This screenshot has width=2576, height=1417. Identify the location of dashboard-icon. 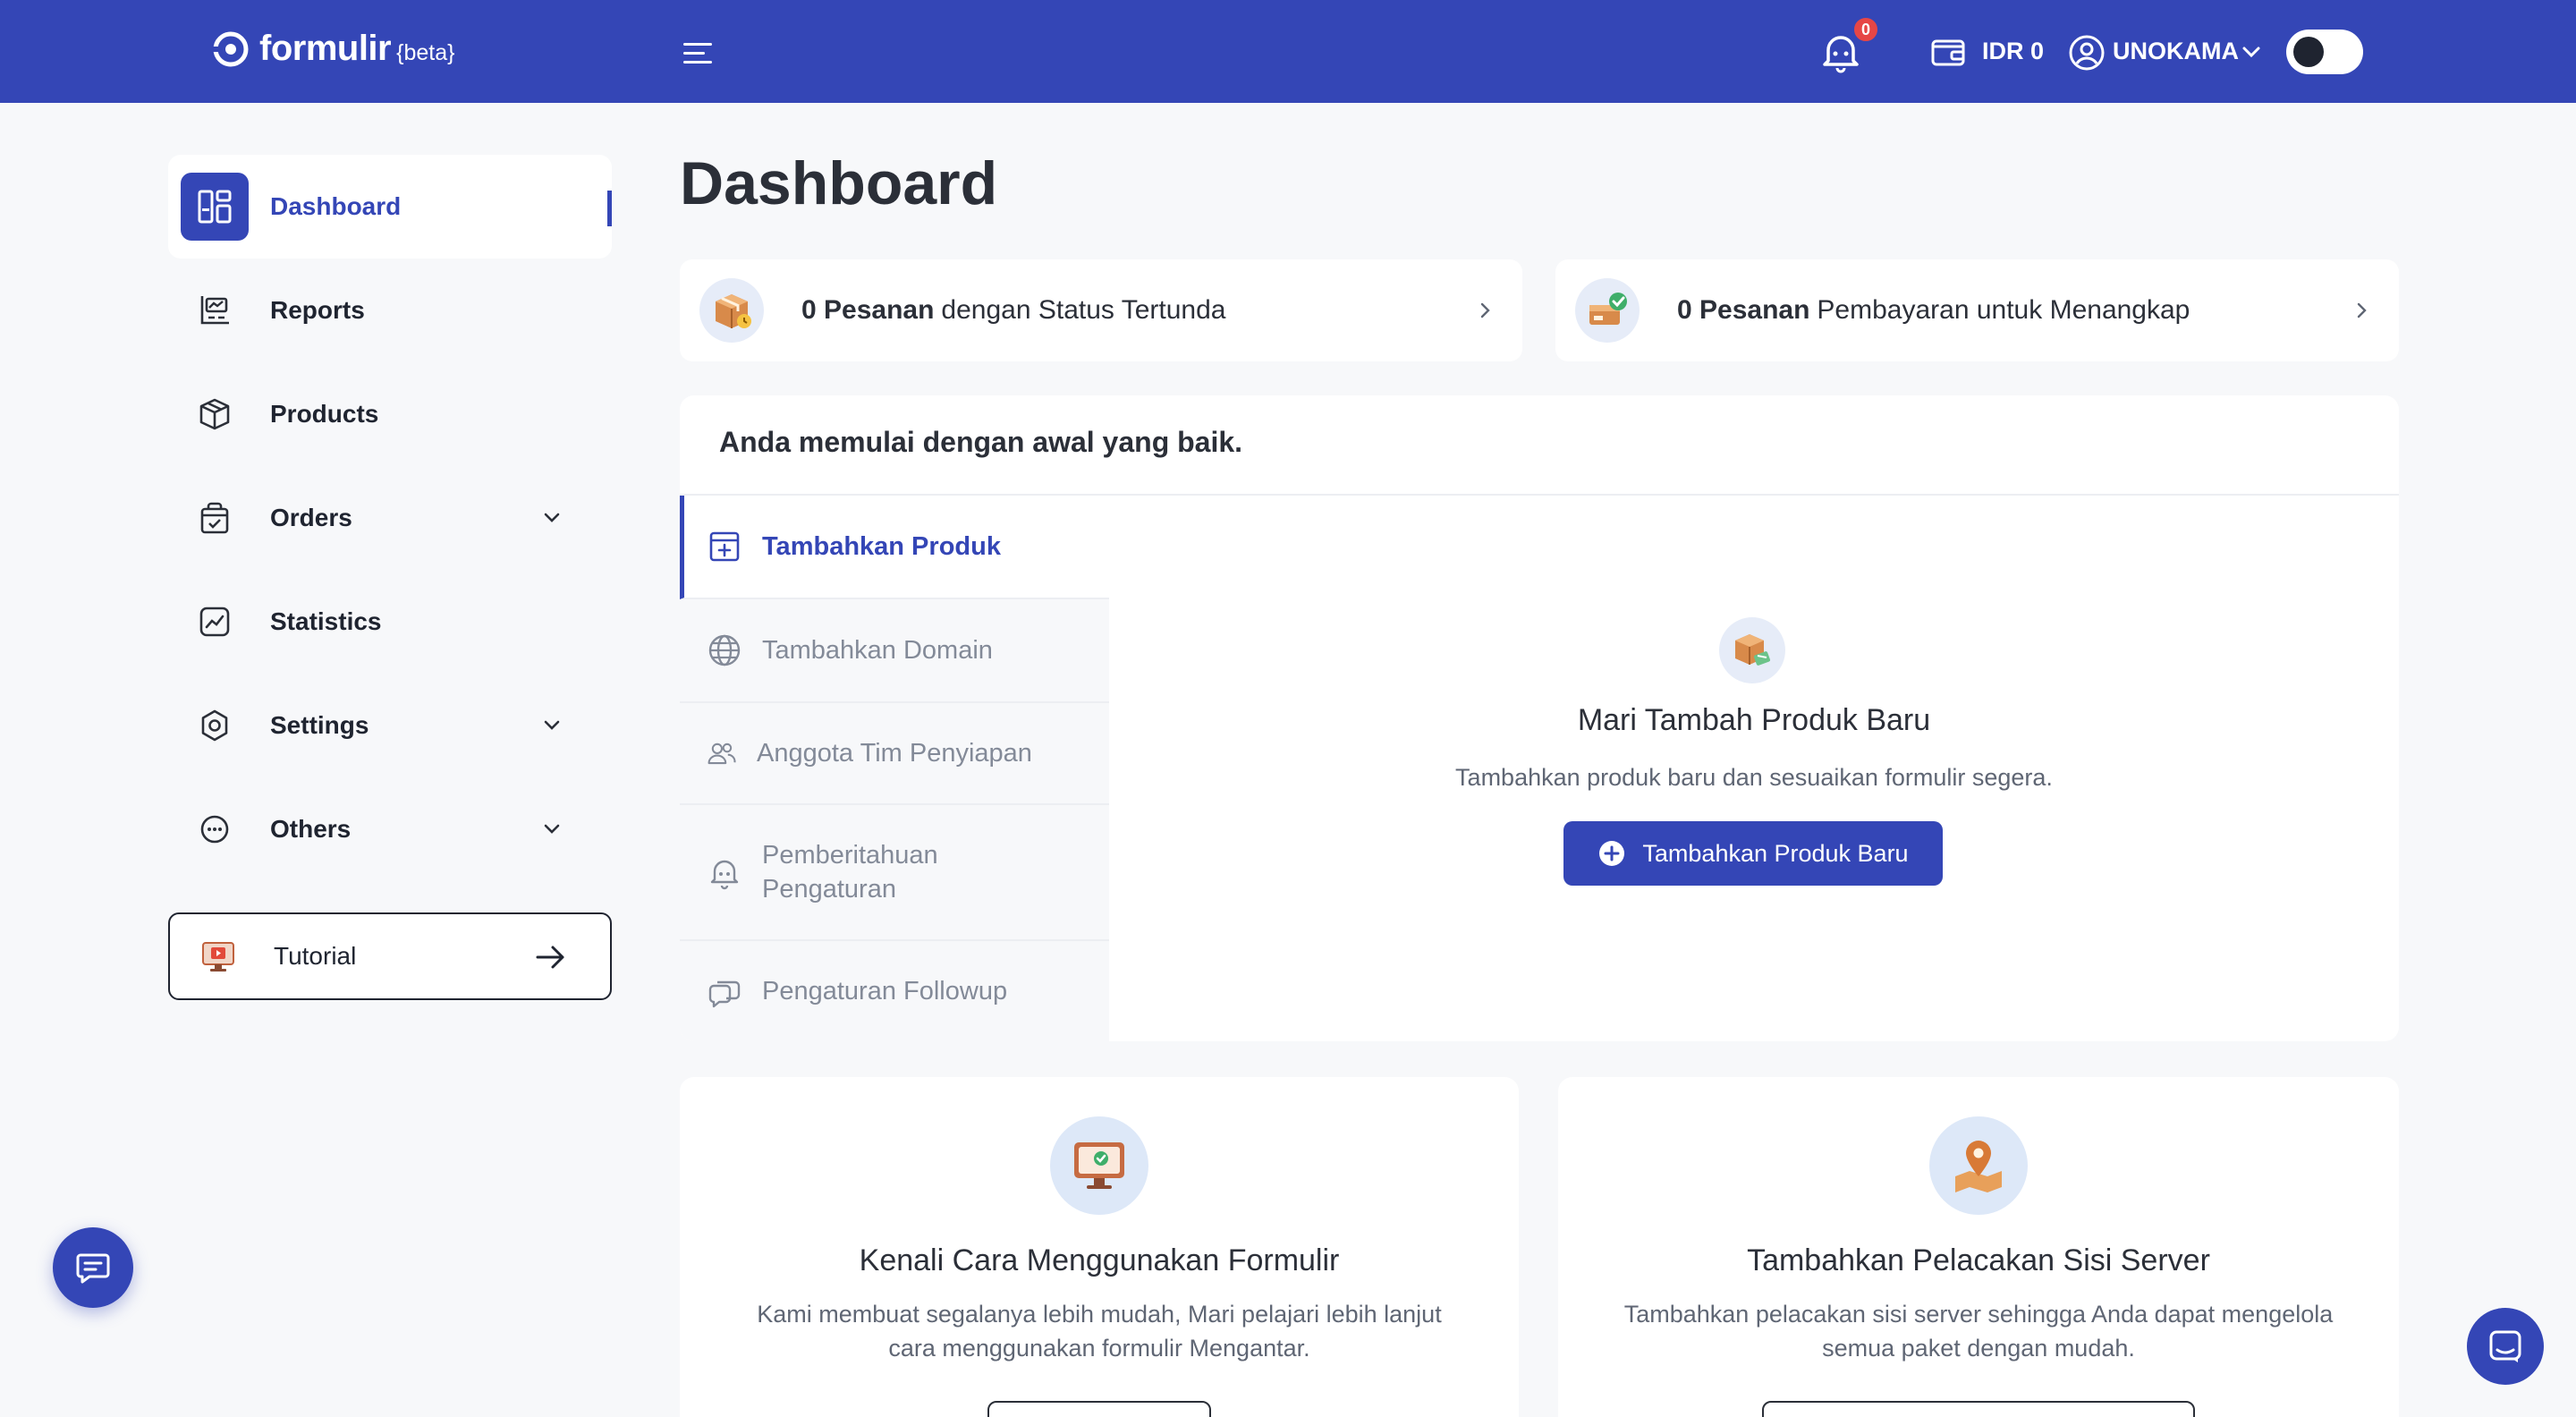
(215, 207).